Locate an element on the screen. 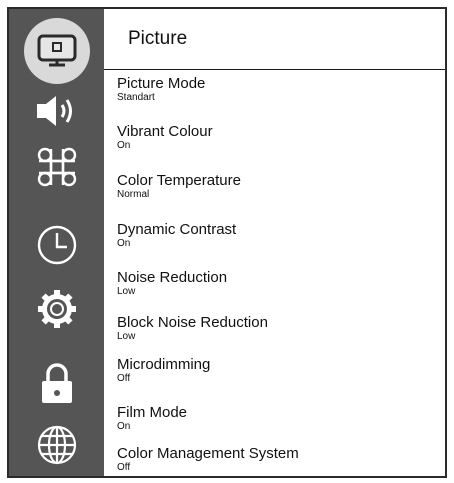 This screenshot has width=454, height=483. menu-item-label: Dynamic Contrast is located at coordinates (177, 229).